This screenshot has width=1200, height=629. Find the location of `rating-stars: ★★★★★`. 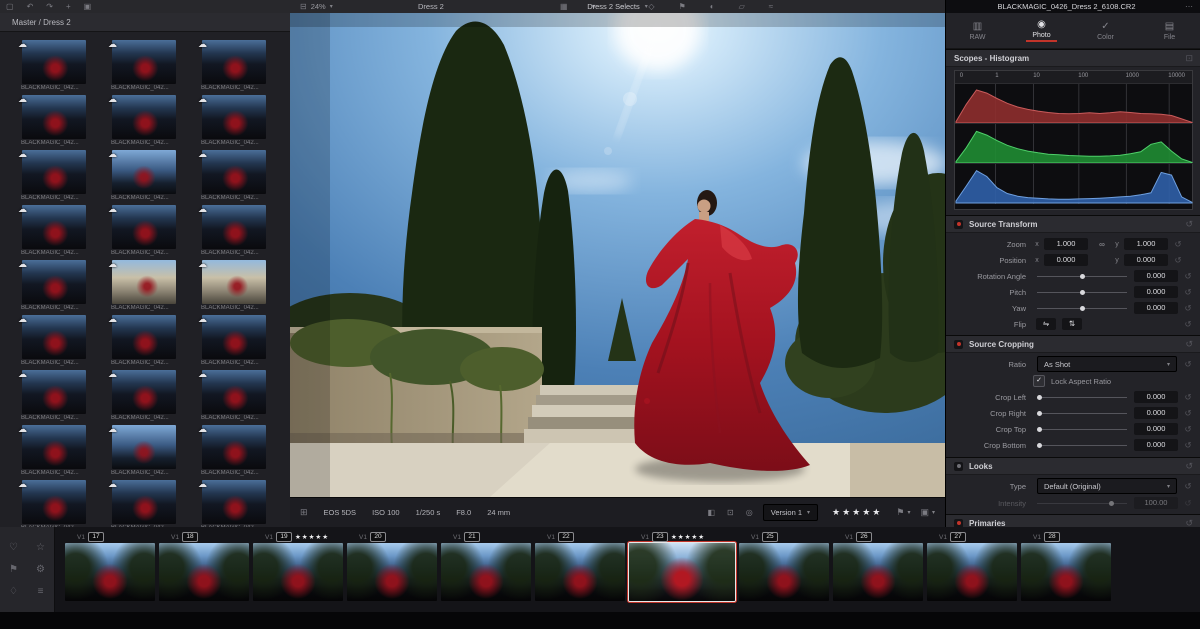

rating-stars: ★★★★★ is located at coordinates (857, 512).